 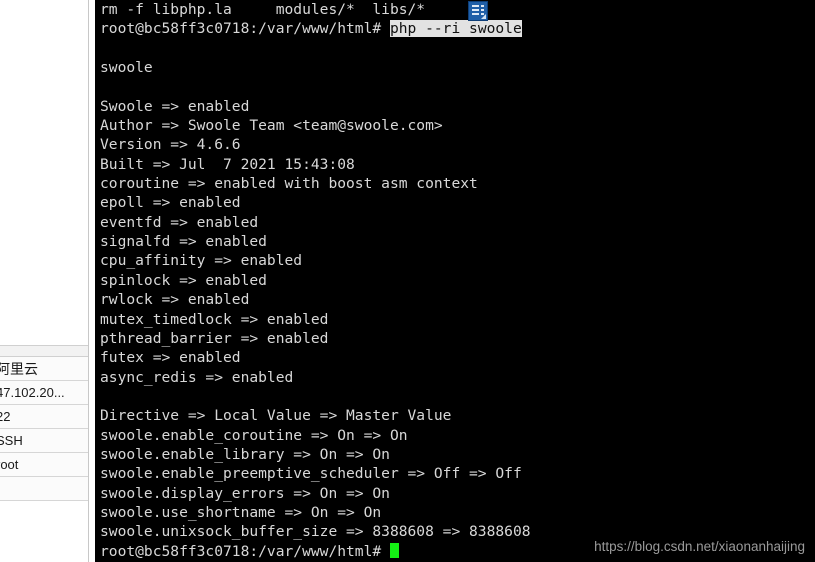 What do you see at coordinates (183, 242) in the screenshot?
I see `terminal-line: signalfd => enabled` at bounding box center [183, 242].